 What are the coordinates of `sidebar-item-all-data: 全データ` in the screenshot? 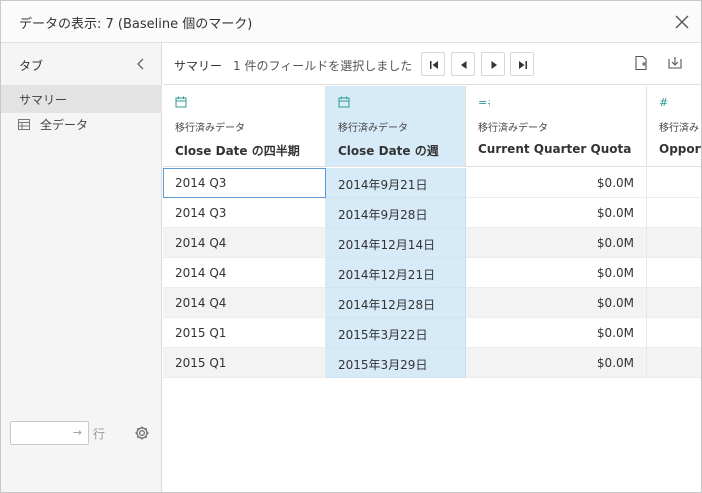 It's located at (81, 125).